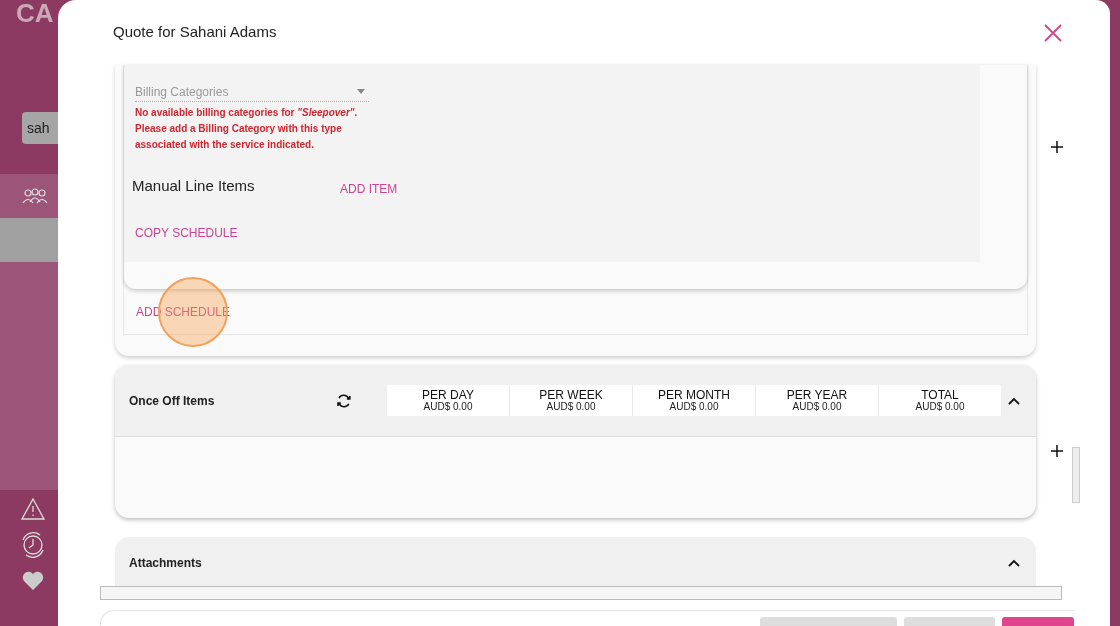  What do you see at coordinates (194, 185) in the screenshot?
I see `section-heading: Manual Line Items` at bounding box center [194, 185].